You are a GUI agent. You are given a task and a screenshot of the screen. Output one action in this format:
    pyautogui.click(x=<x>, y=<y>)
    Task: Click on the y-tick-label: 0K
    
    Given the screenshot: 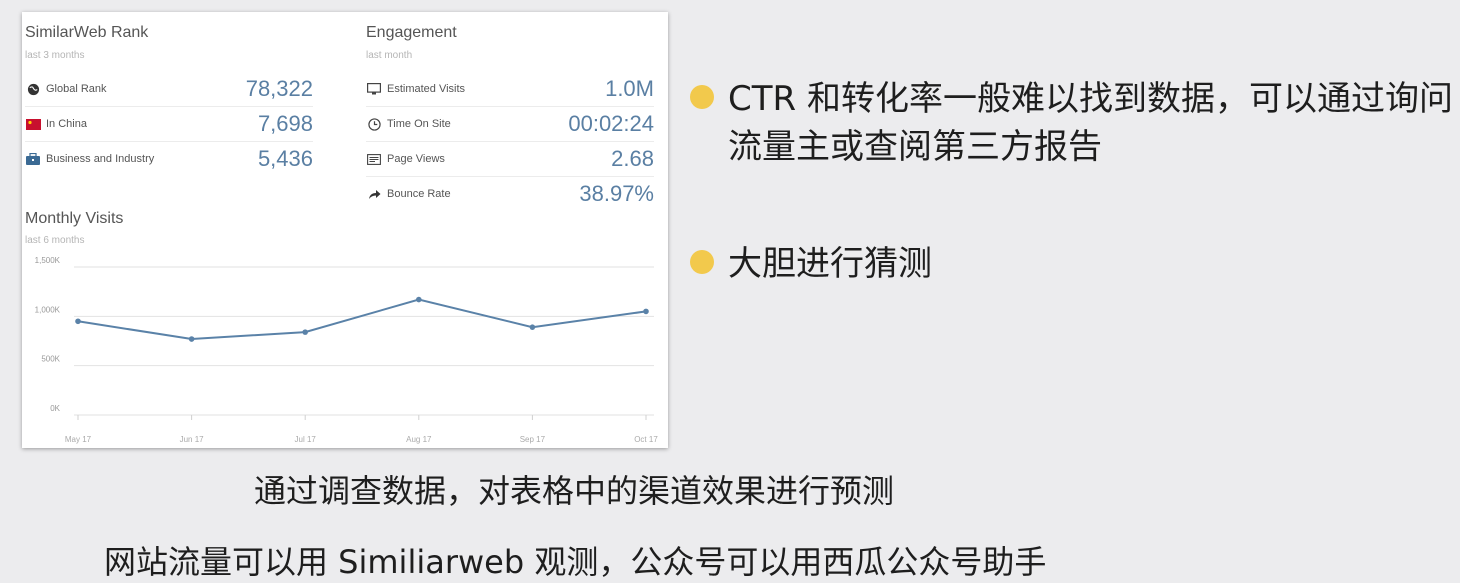 What is the action you would take?
    pyautogui.click(x=55, y=408)
    